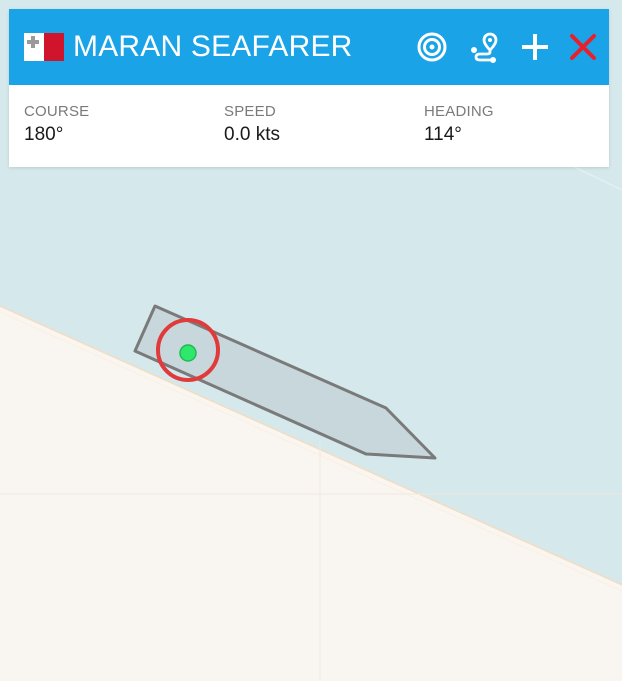 The width and height of the screenshot is (622, 681). What do you see at coordinates (309, 126) in the screenshot?
I see `vessel-stats: COURSE 180° SPEED 0.0 kts HEADING 114°` at bounding box center [309, 126].